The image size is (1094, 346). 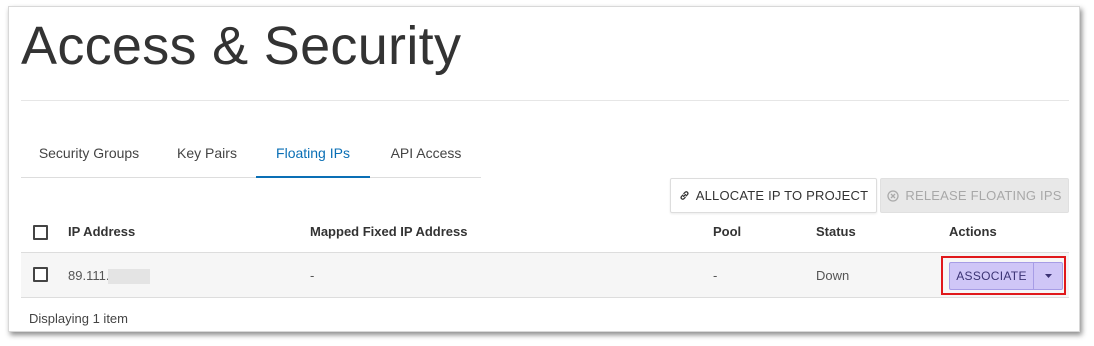 I want to click on ip-address-cell: 89.111., so click(x=109, y=275).